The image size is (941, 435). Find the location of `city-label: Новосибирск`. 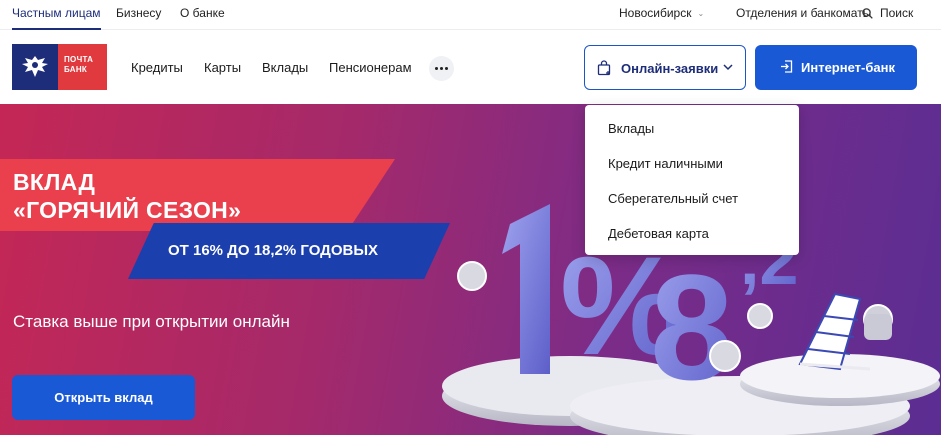

city-label: Новосибирск is located at coordinates (655, 13).